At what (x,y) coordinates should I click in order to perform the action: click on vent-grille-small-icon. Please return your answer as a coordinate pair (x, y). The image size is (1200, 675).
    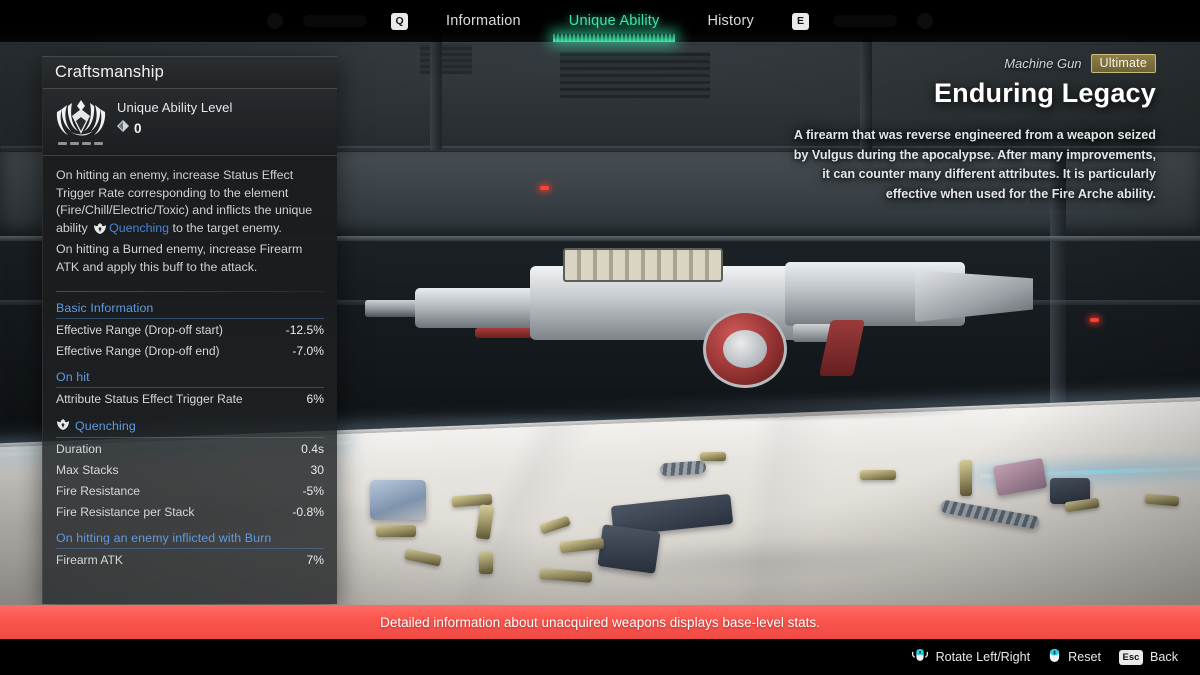
    Looking at the image, I should click on (446, 59).